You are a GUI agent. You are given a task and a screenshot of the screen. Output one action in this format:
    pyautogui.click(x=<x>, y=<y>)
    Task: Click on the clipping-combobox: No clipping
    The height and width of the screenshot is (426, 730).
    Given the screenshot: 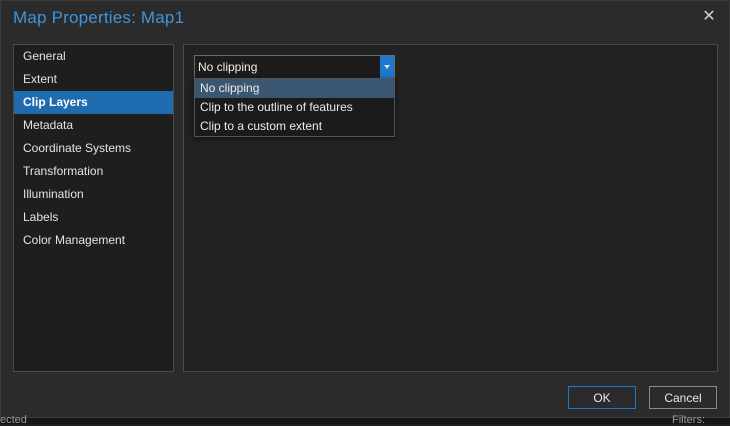 What is the action you would take?
    pyautogui.click(x=294, y=67)
    